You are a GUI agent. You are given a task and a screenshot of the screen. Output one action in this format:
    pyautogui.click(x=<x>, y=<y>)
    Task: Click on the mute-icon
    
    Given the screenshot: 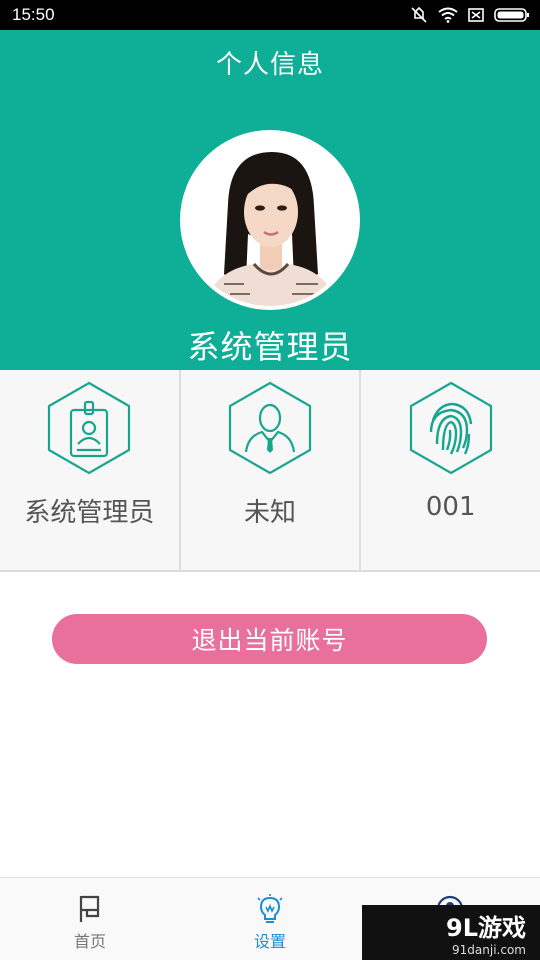 What is the action you would take?
    pyautogui.click(x=419, y=15)
    